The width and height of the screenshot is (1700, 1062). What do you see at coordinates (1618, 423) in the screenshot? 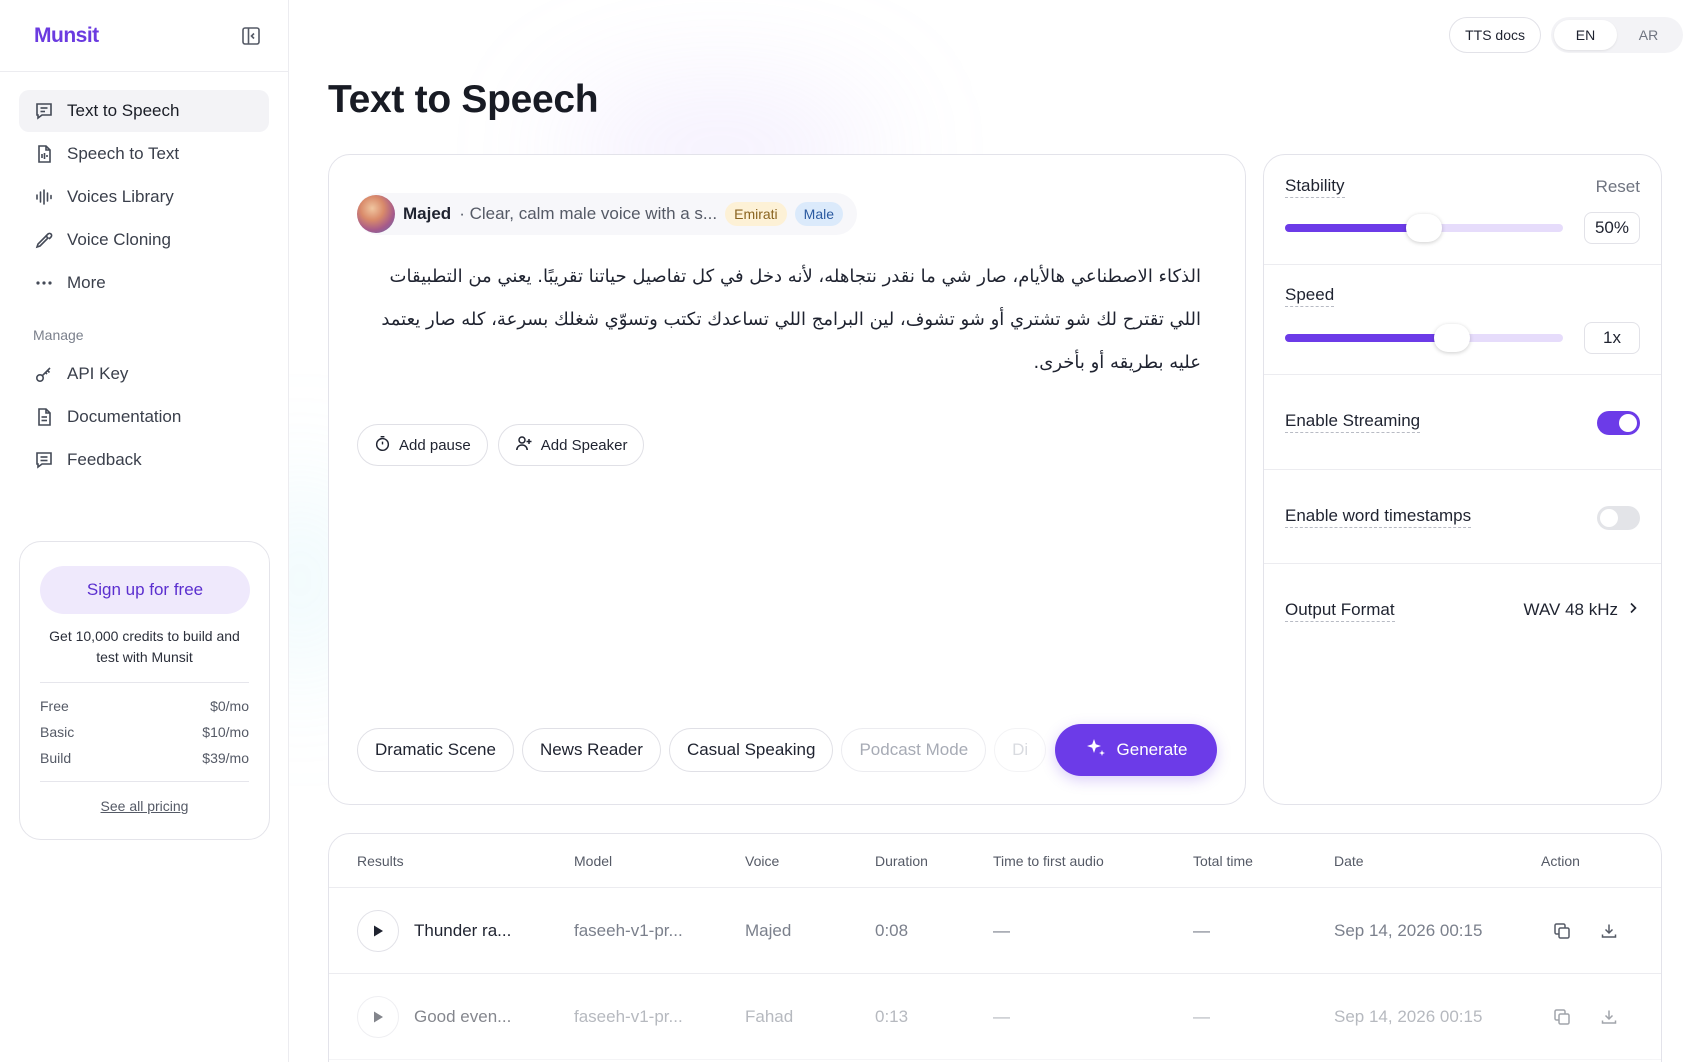
I see `streaming-toggle` at bounding box center [1618, 423].